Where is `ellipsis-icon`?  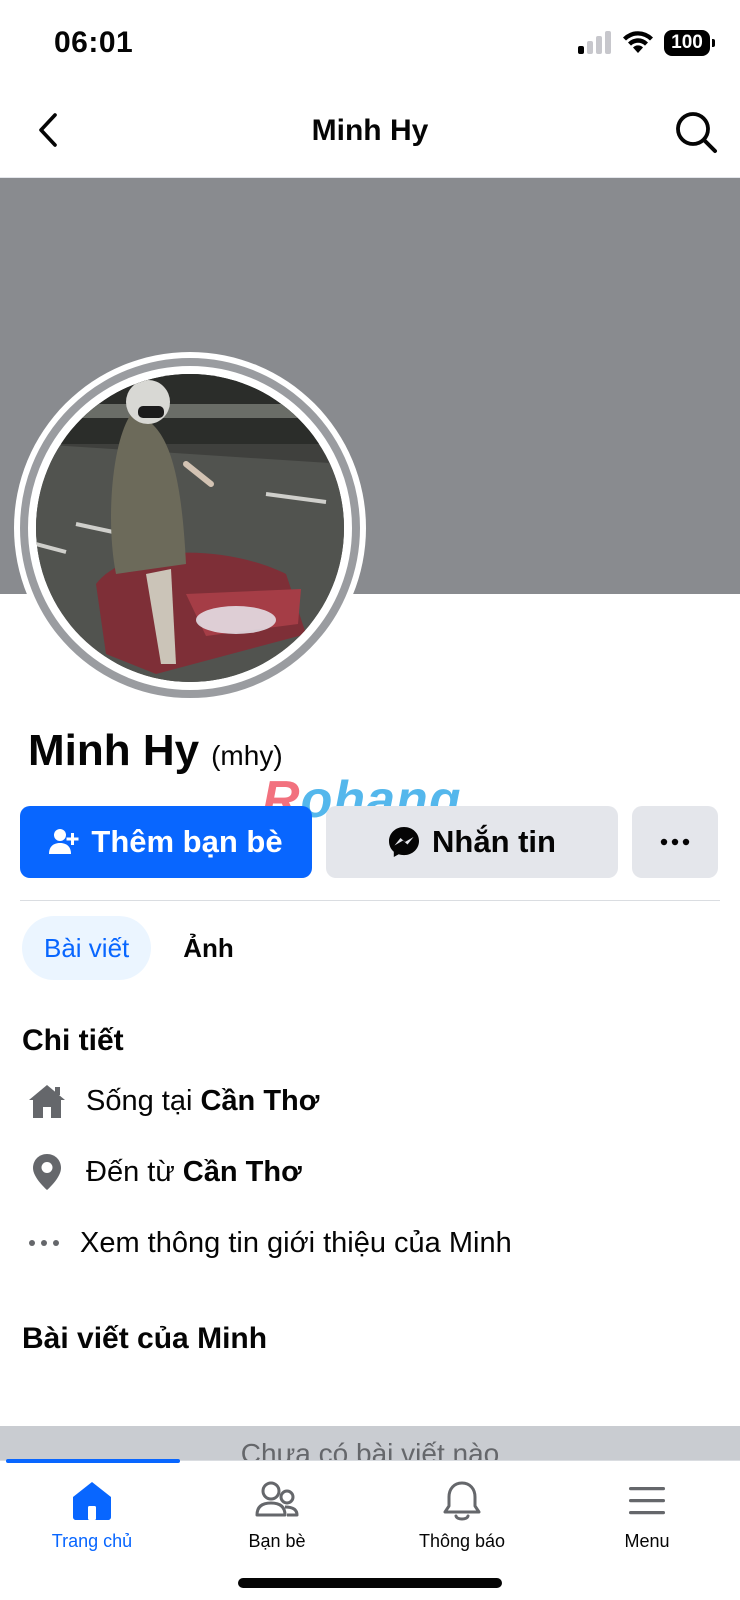
ellipsis-icon is located at coordinates (44, 1243).